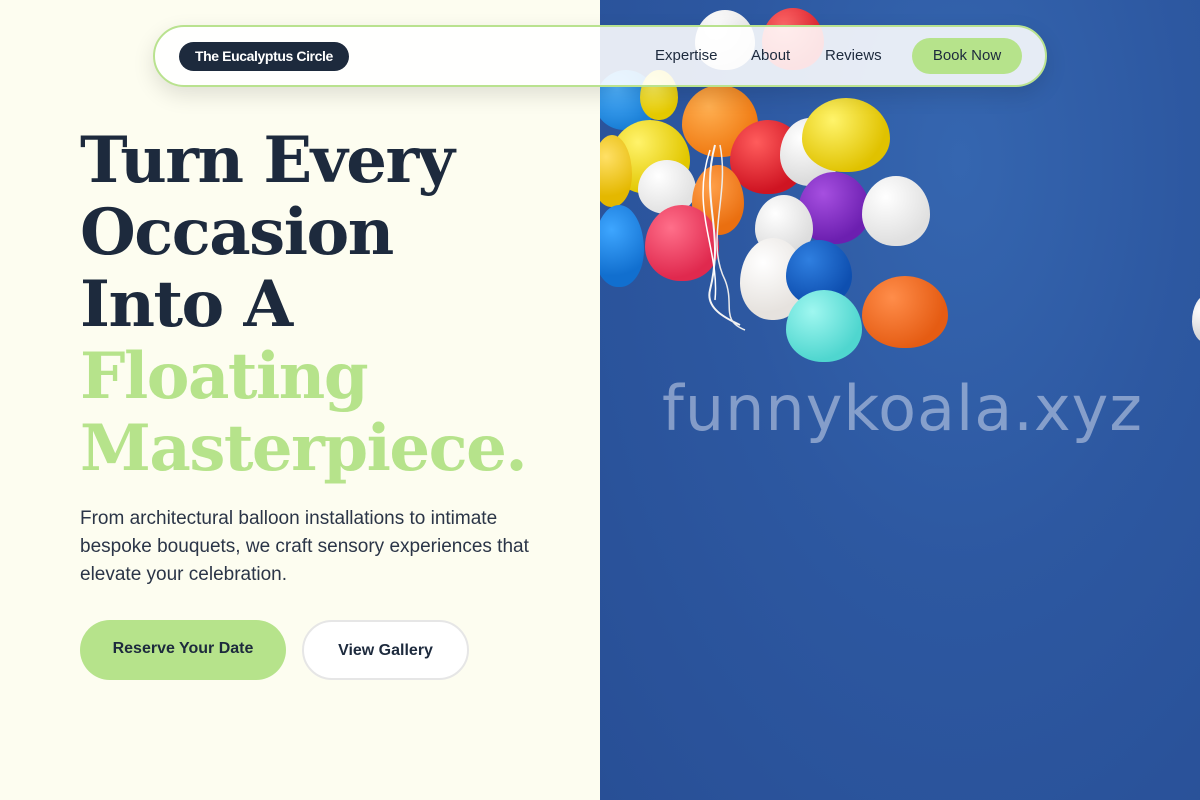  What do you see at coordinates (237, 232) in the screenshot?
I see `headline-line: Occasion` at bounding box center [237, 232].